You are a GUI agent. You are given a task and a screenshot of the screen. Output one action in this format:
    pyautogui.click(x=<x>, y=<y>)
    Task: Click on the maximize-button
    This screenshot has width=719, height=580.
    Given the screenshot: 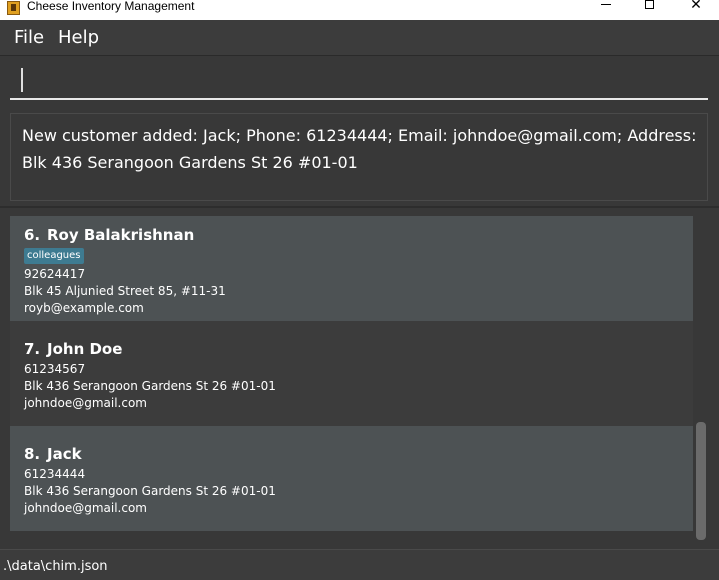 What is the action you would take?
    pyautogui.click(x=650, y=10)
    